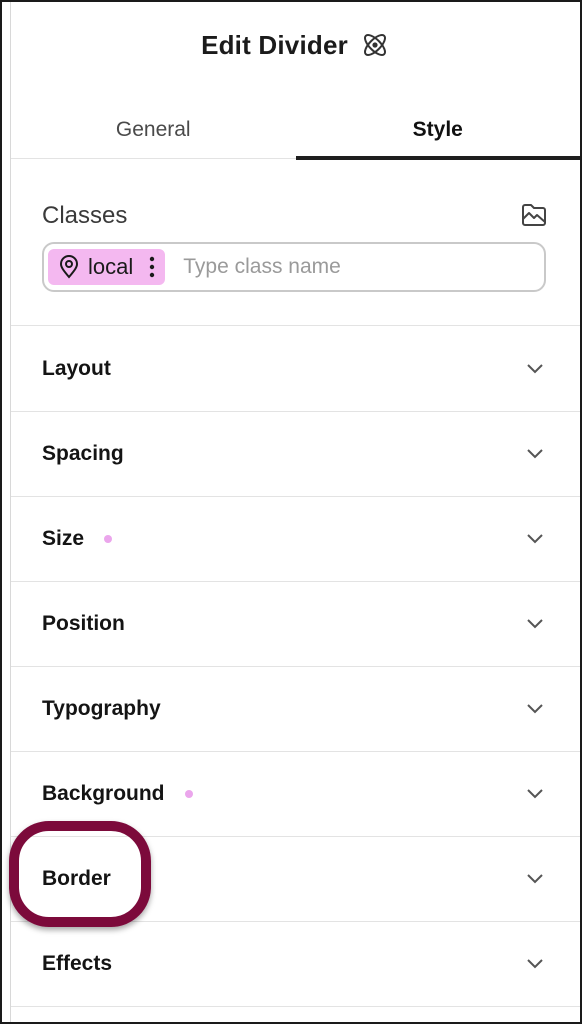  Describe the element at coordinates (111, 266) in the screenshot. I see `class-chip-label: local` at that location.